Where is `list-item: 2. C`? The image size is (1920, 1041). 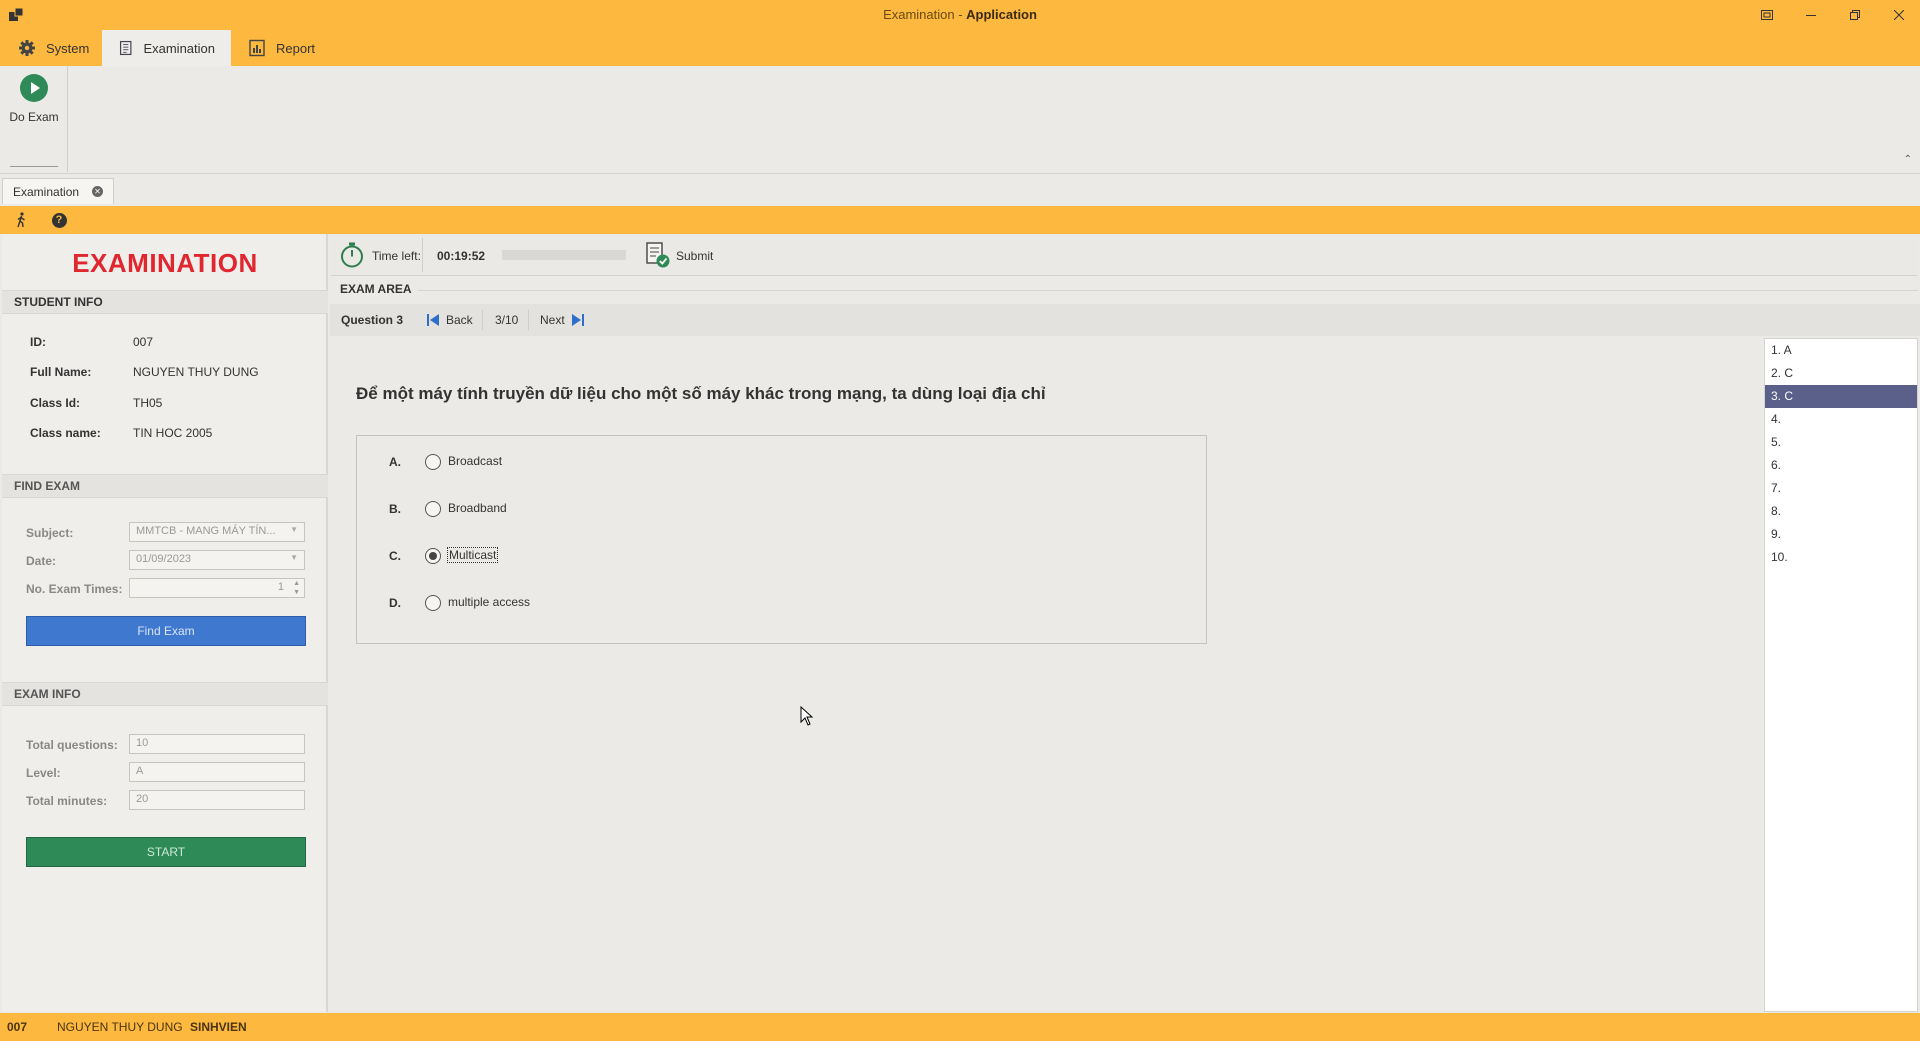 list-item: 2. C is located at coordinates (1841, 373).